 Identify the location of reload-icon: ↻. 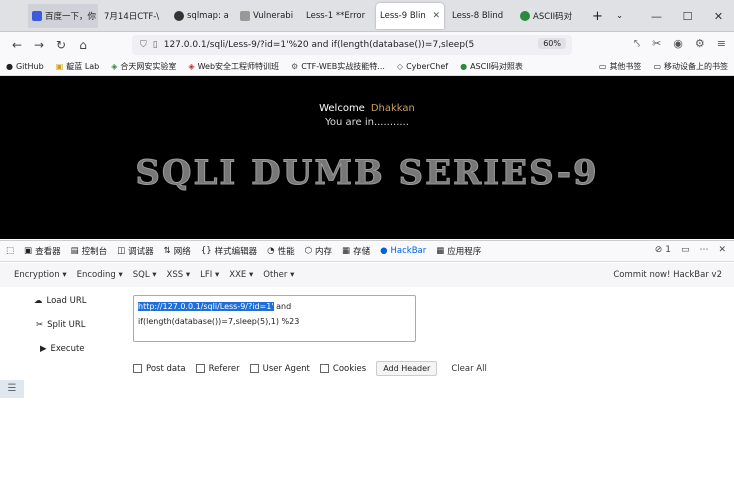
(61, 45).